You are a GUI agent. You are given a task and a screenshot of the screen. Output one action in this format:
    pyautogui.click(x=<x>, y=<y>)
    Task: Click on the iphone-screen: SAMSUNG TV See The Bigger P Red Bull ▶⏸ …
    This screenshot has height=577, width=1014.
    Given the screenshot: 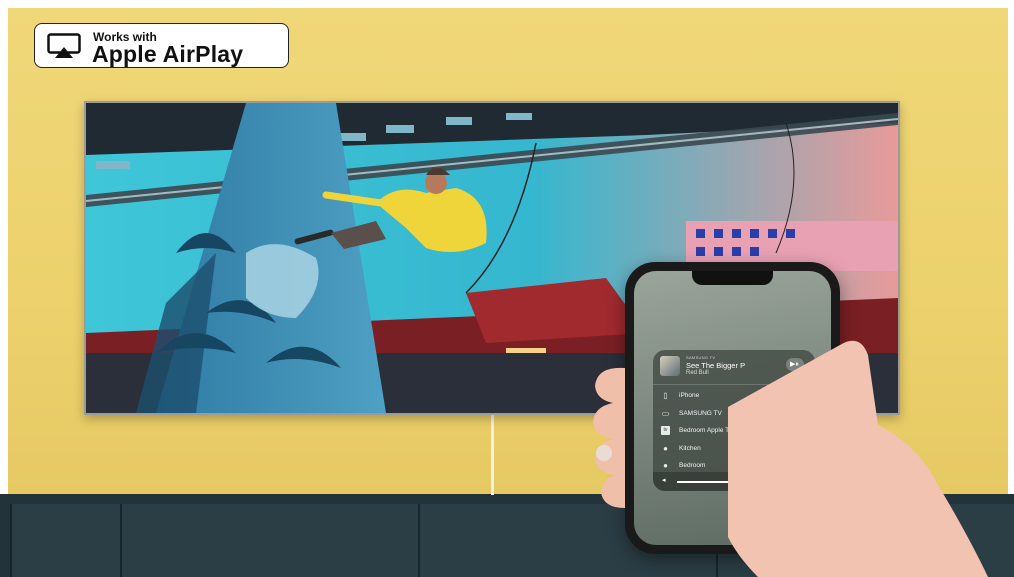 What is the action you would take?
    pyautogui.click(x=732, y=408)
    